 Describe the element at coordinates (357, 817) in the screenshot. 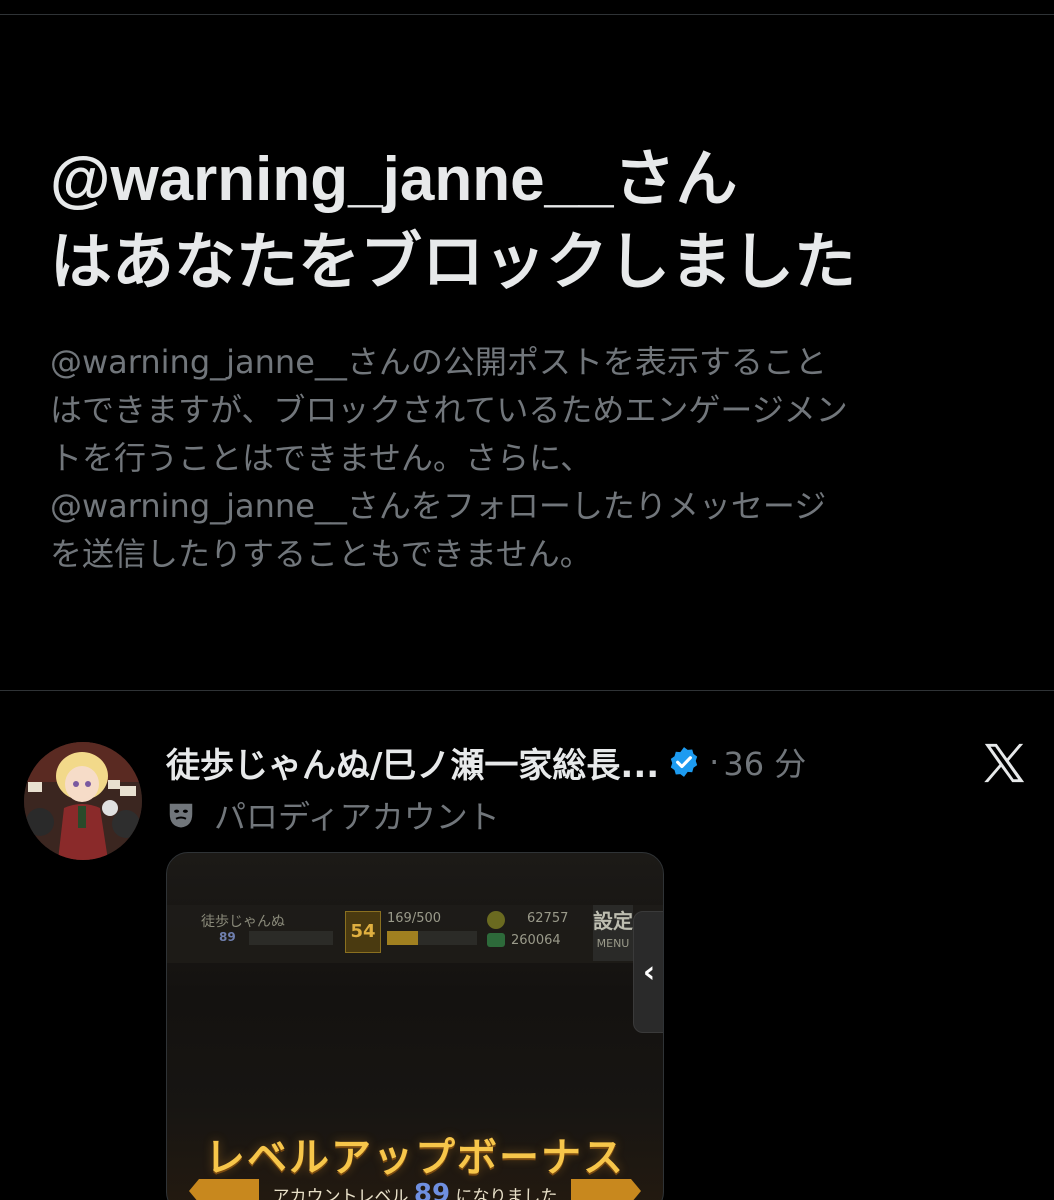

I see `parody-account-label: パロディアカウント` at that location.